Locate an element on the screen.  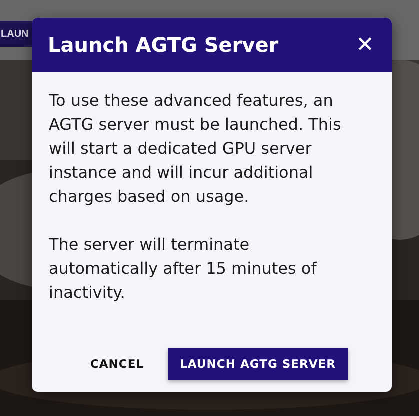
close-button: ✕ is located at coordinates (365, 45).